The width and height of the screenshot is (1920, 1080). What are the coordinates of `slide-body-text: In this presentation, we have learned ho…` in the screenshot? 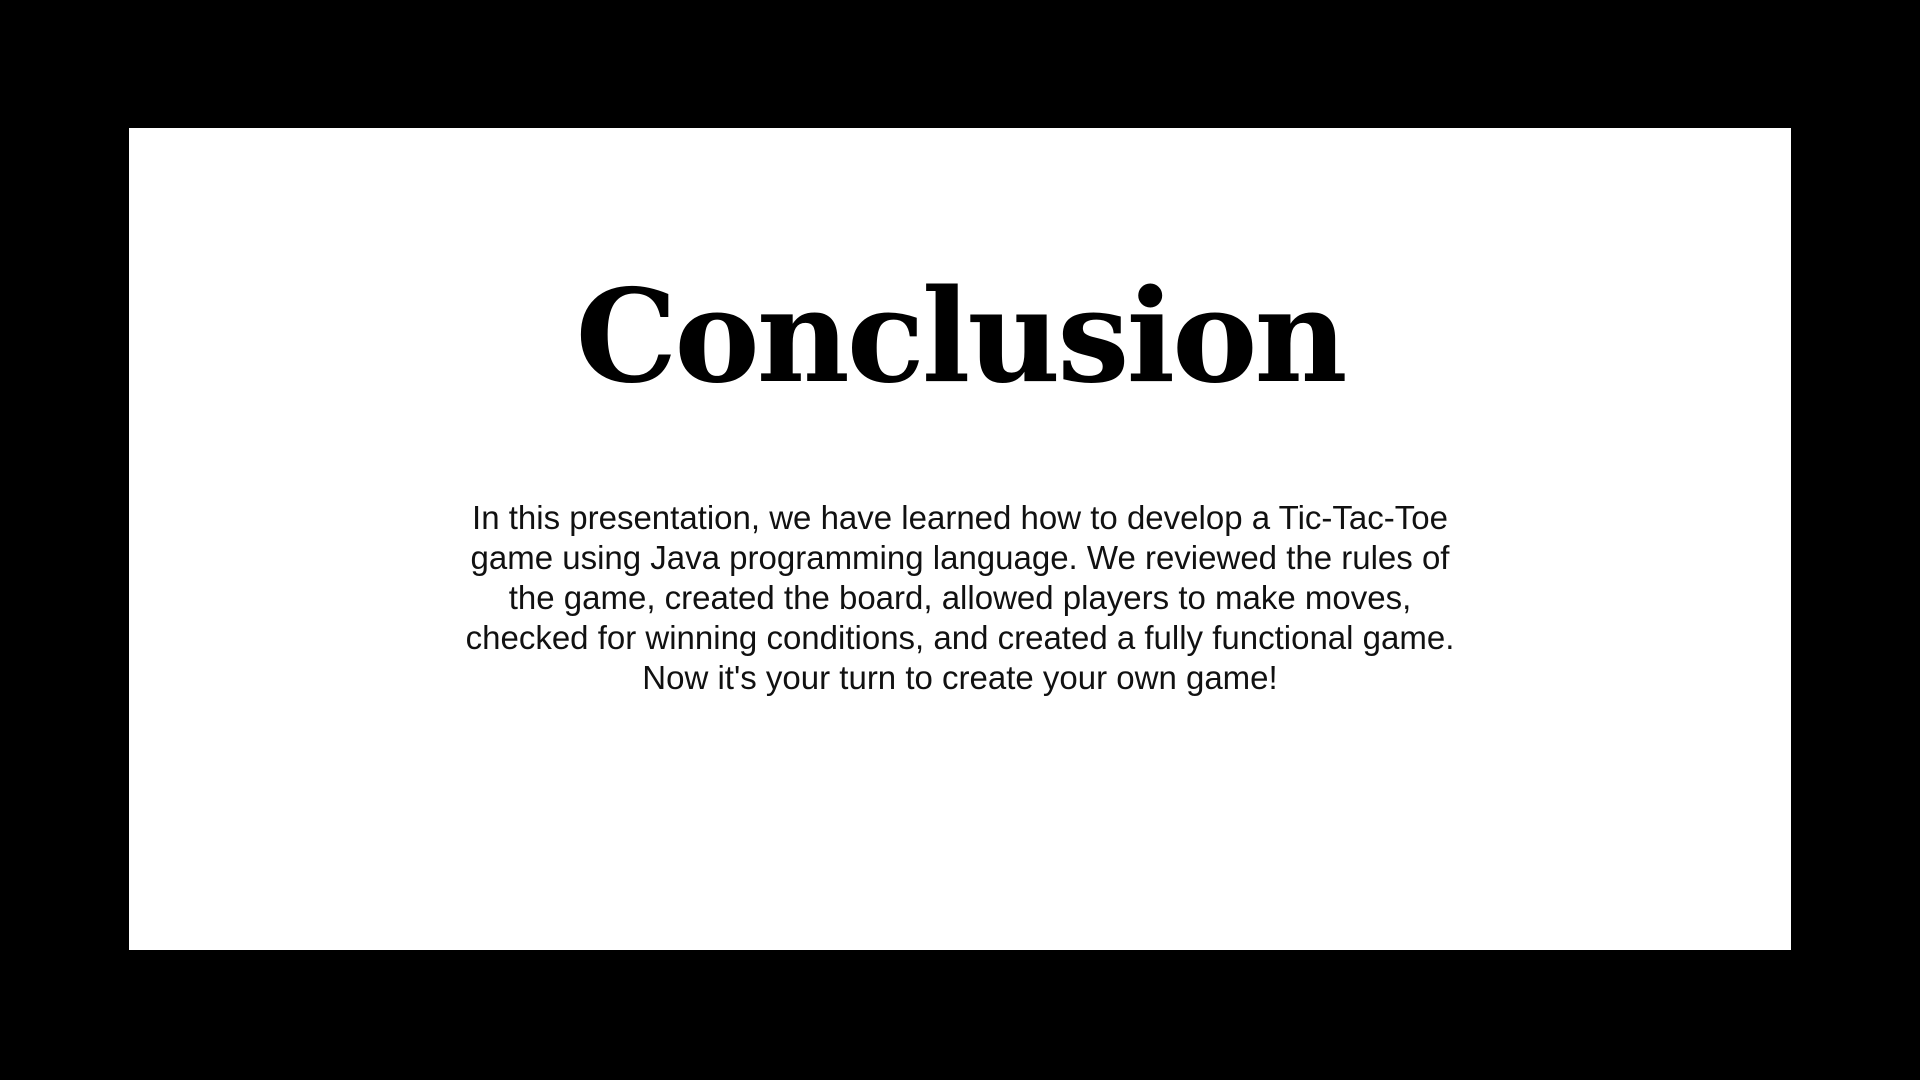 It's located at (960, 597).